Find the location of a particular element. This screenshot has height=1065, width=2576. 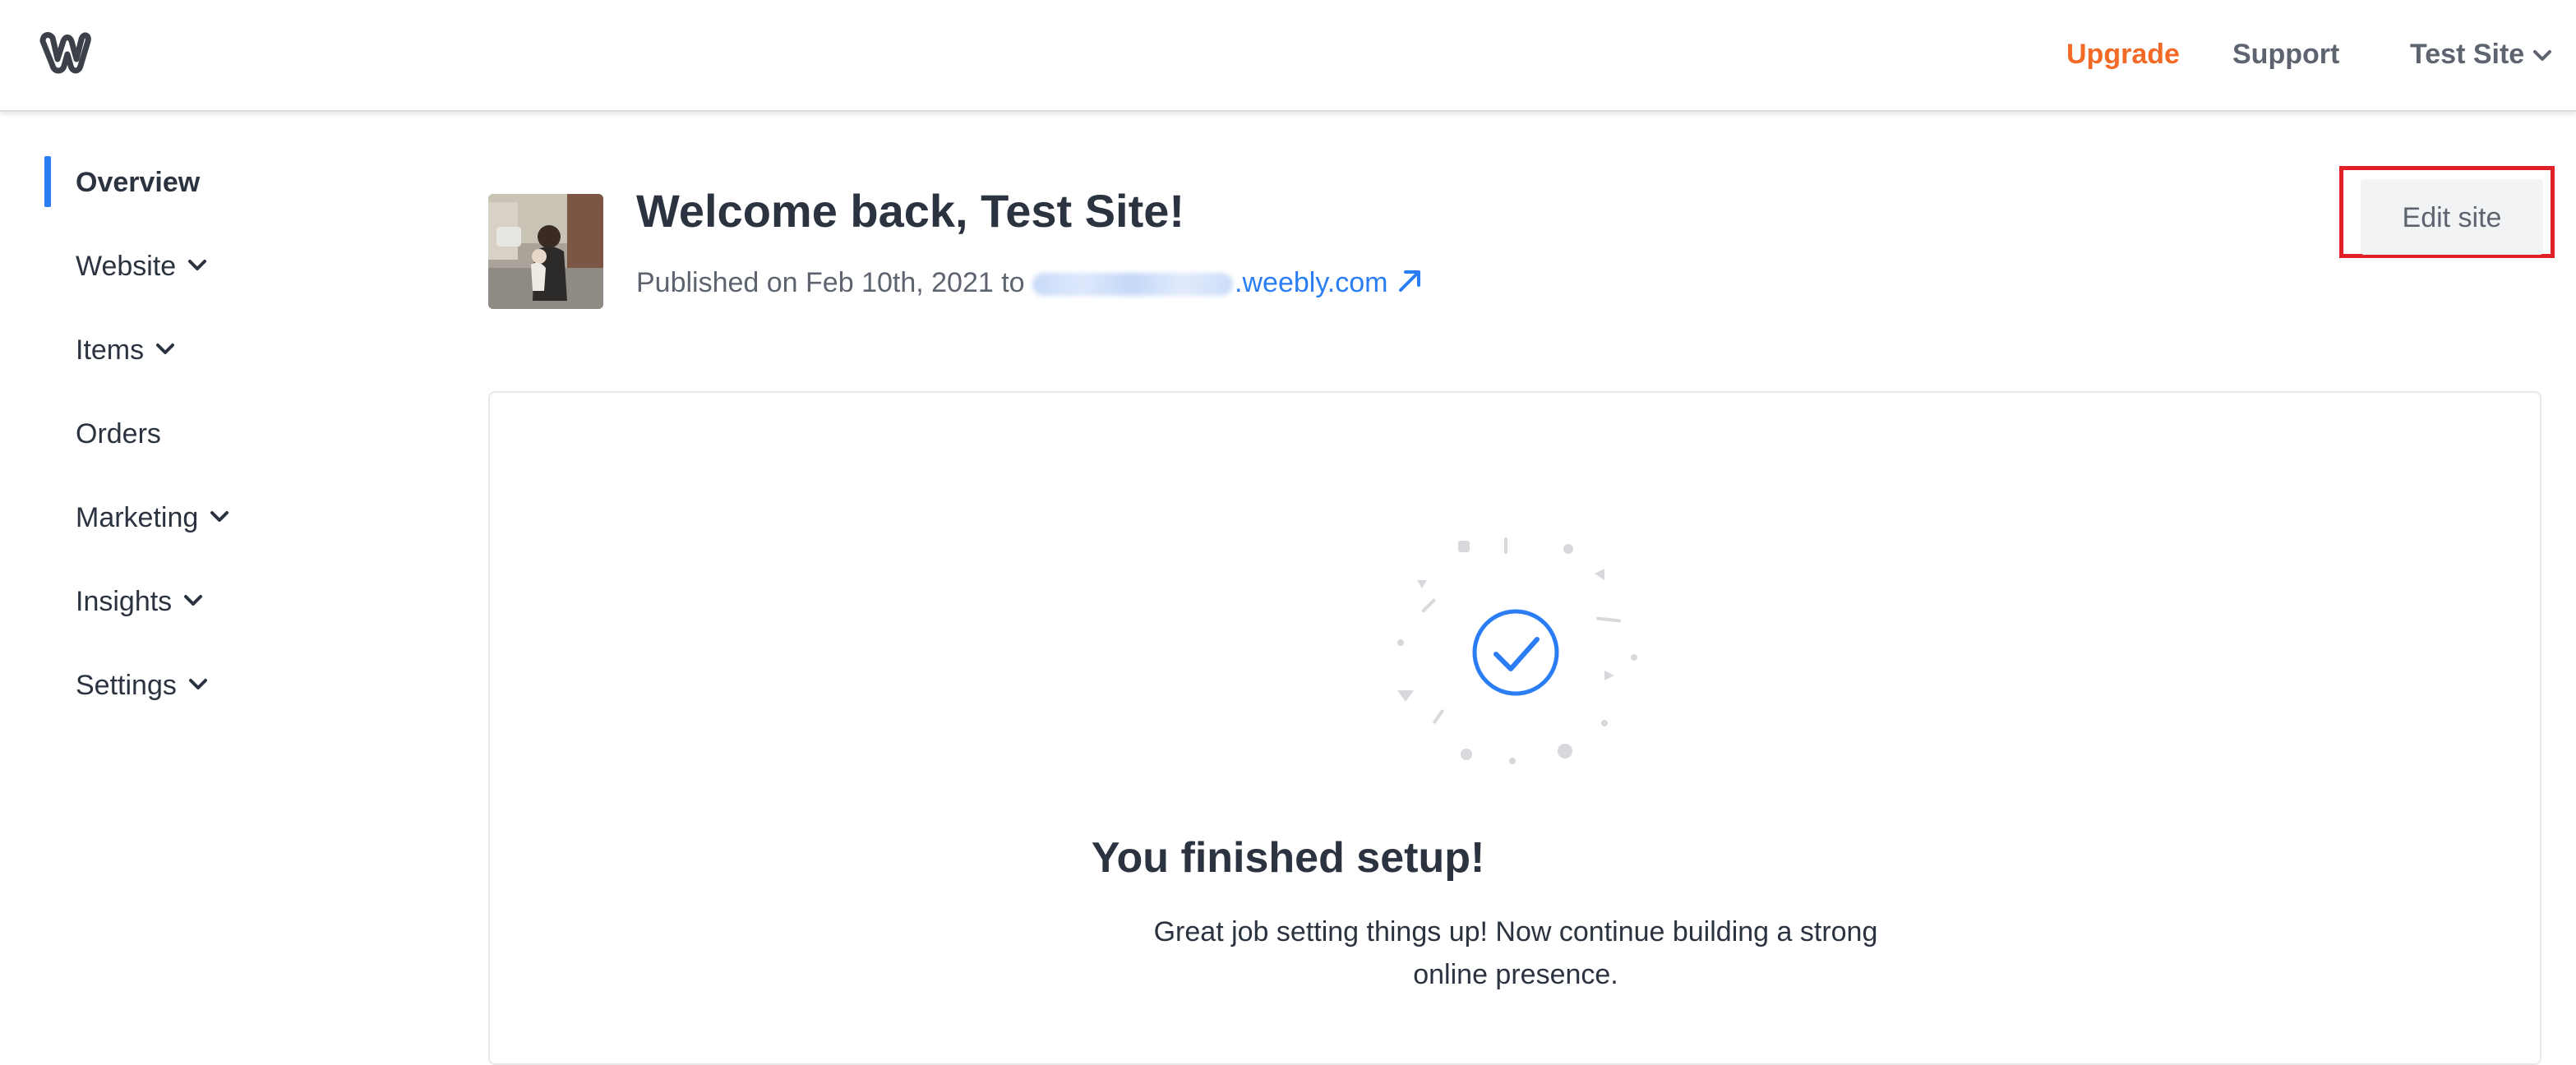

site-domain-suffix: .weebly.com is located at coordinates (1312, 282).